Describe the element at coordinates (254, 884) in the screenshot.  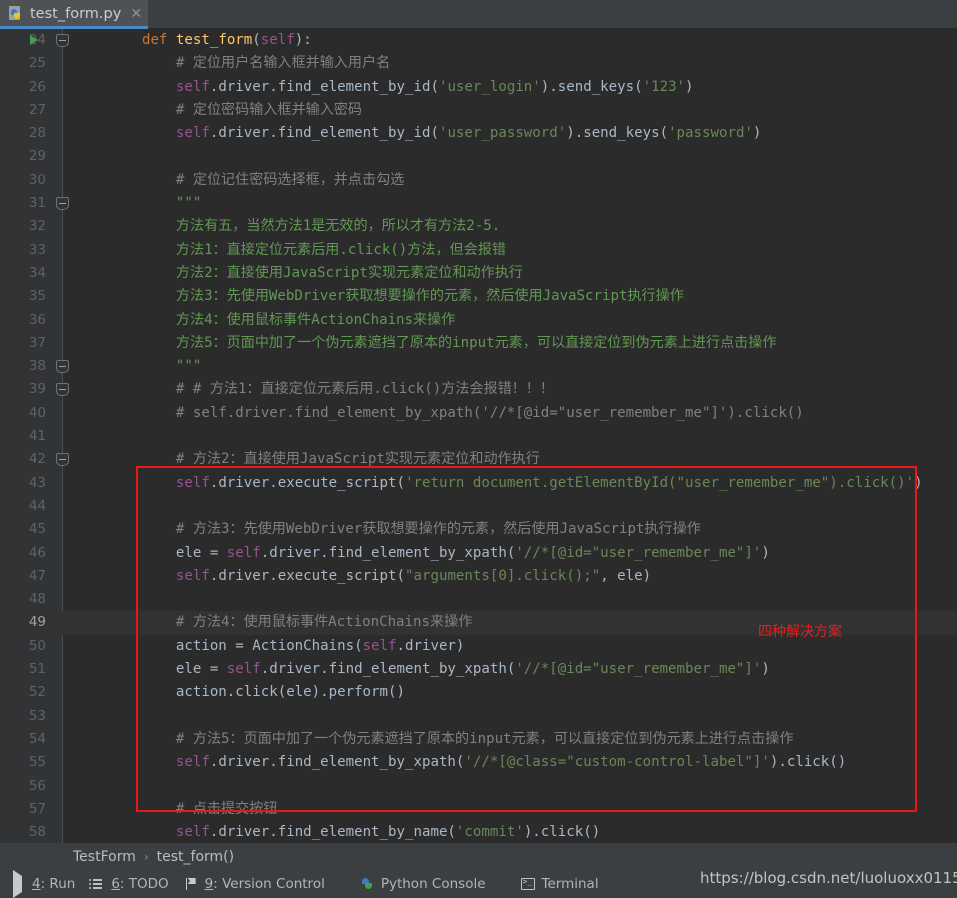
I see `status-bar-item-version-control: 9: Version Control` at that location.